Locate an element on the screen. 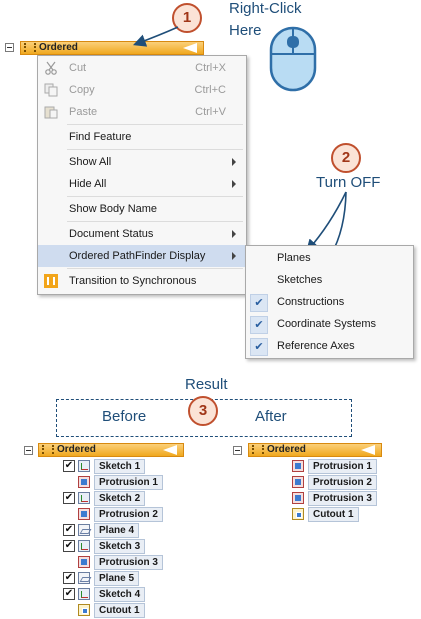 The height and width of the screenshot is (619, 421). before-ordered-header: Ordered is located at coordinates (111, 450).